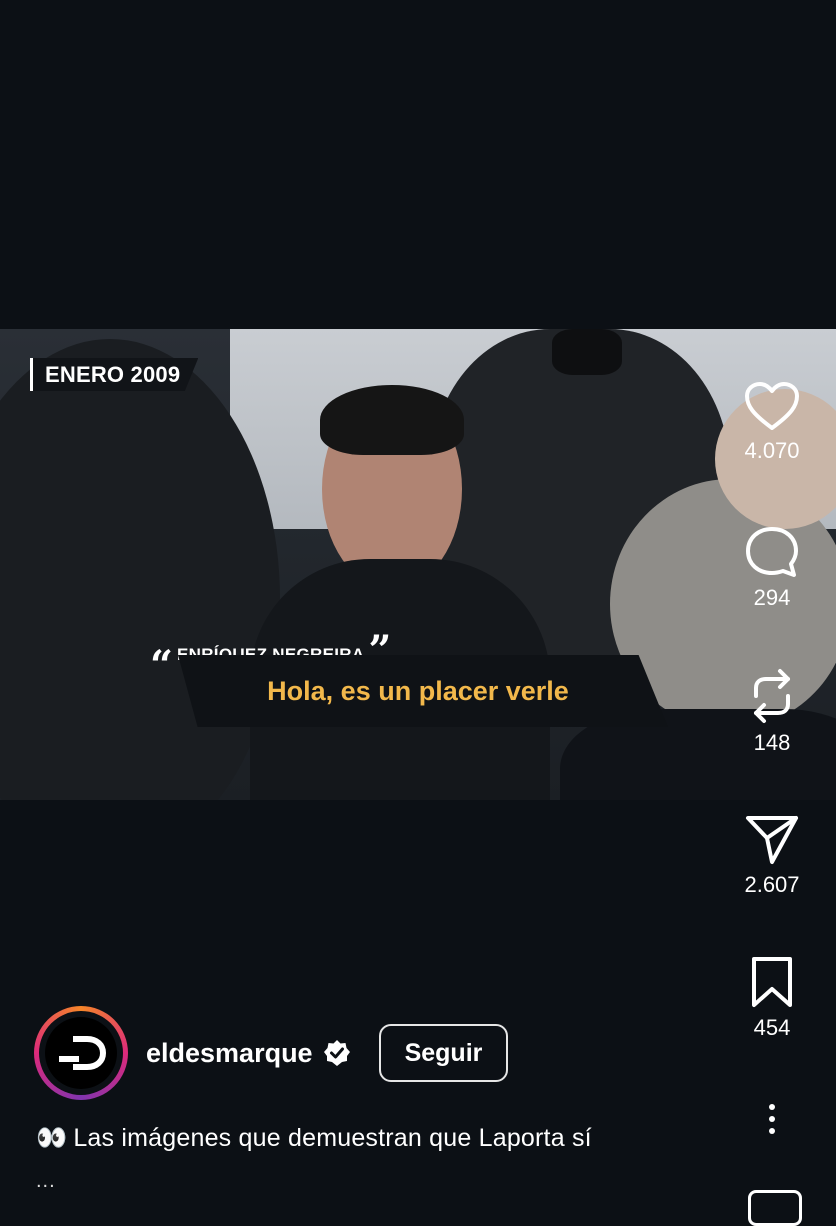 This screenshot has height=1226, width=836. Describe the element at coordinates (772, 1027) in the screenshot. I see `save-count: 454` at that location.